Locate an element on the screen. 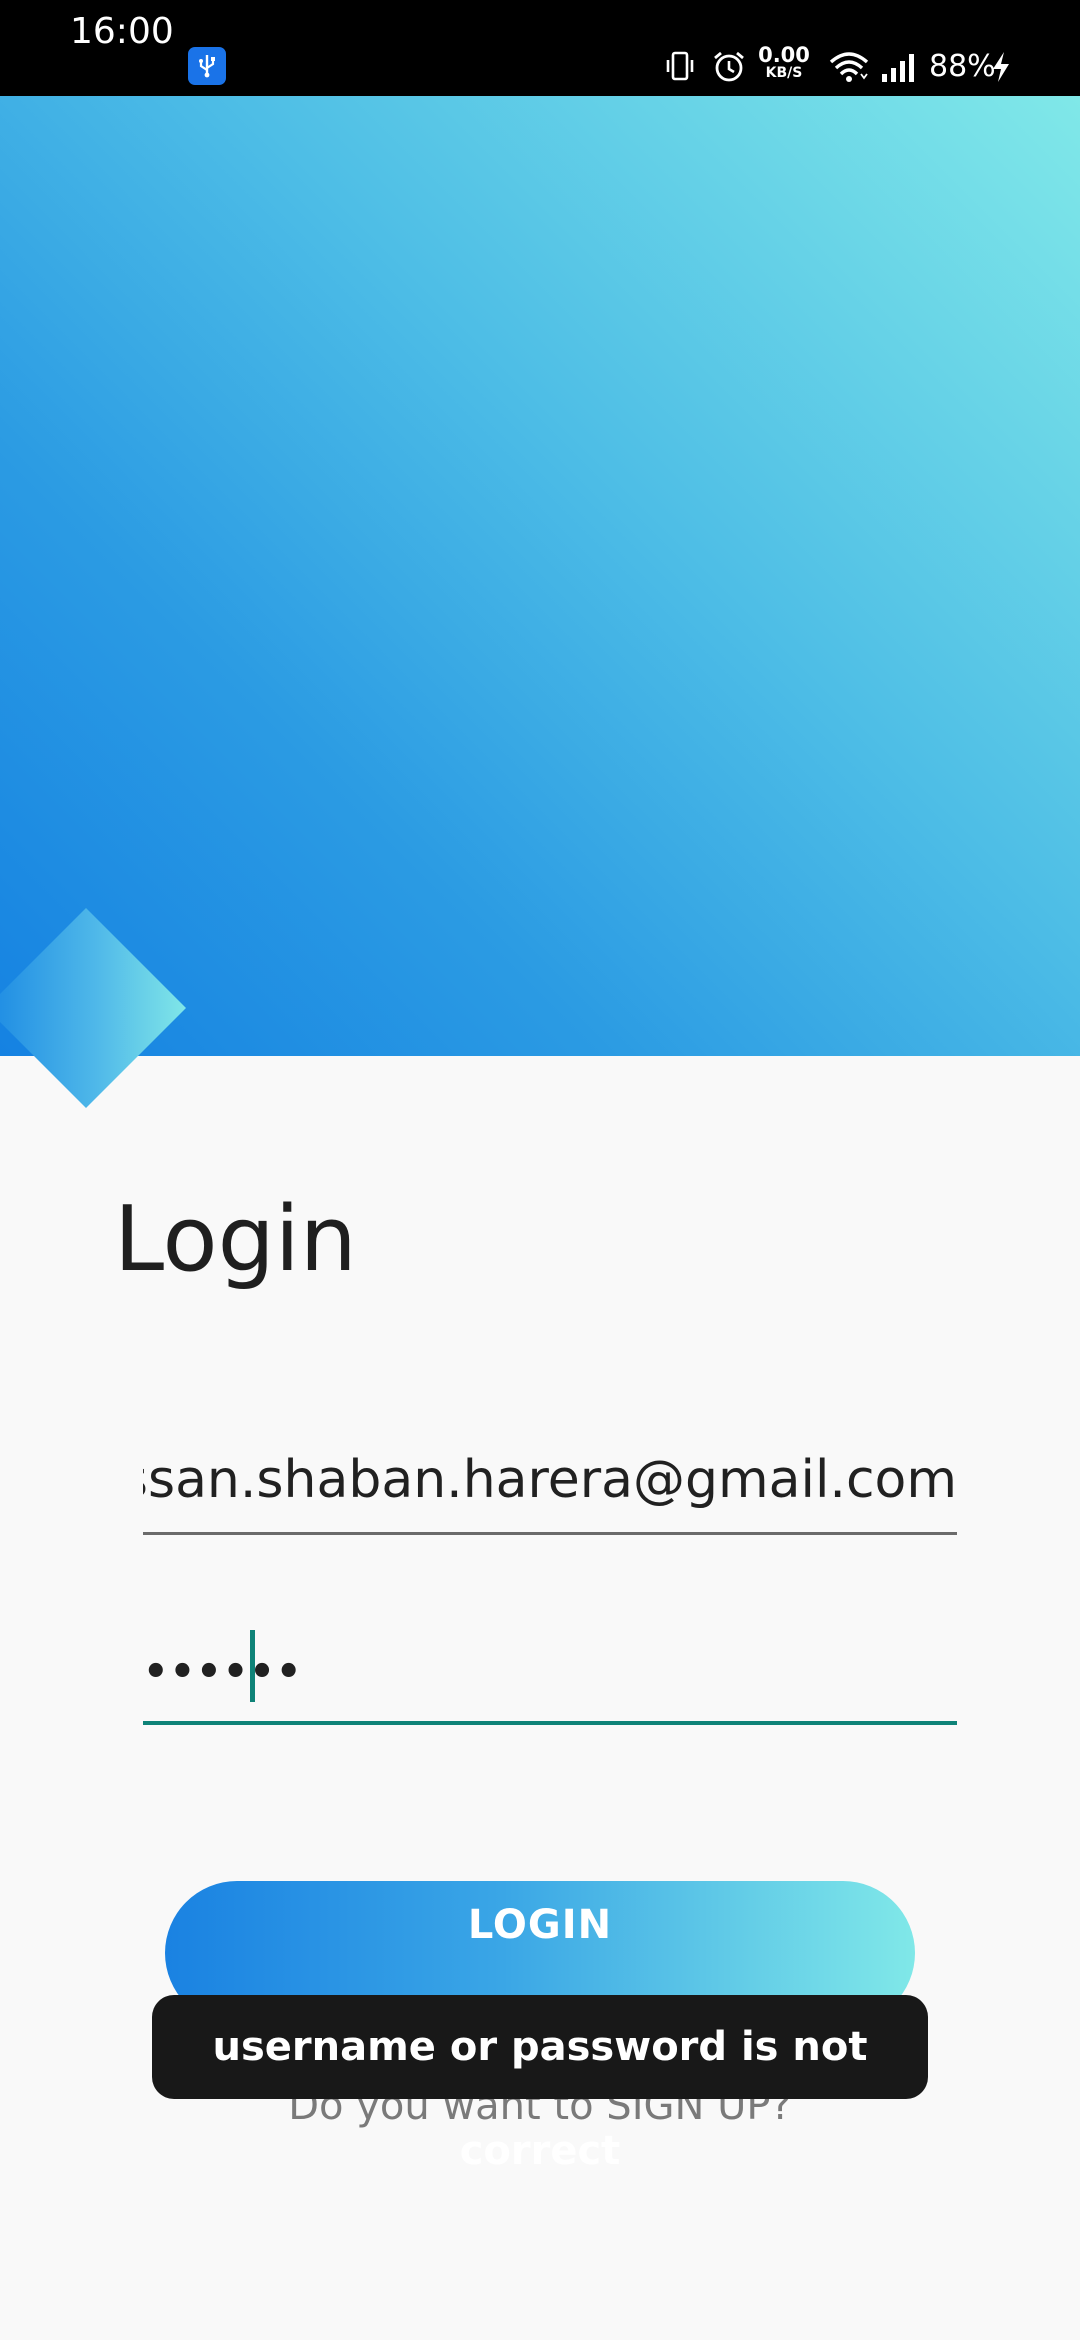 This screenshot has height=2340, width=1080. cellular-signal-icon is located at coordinates (899, 70).